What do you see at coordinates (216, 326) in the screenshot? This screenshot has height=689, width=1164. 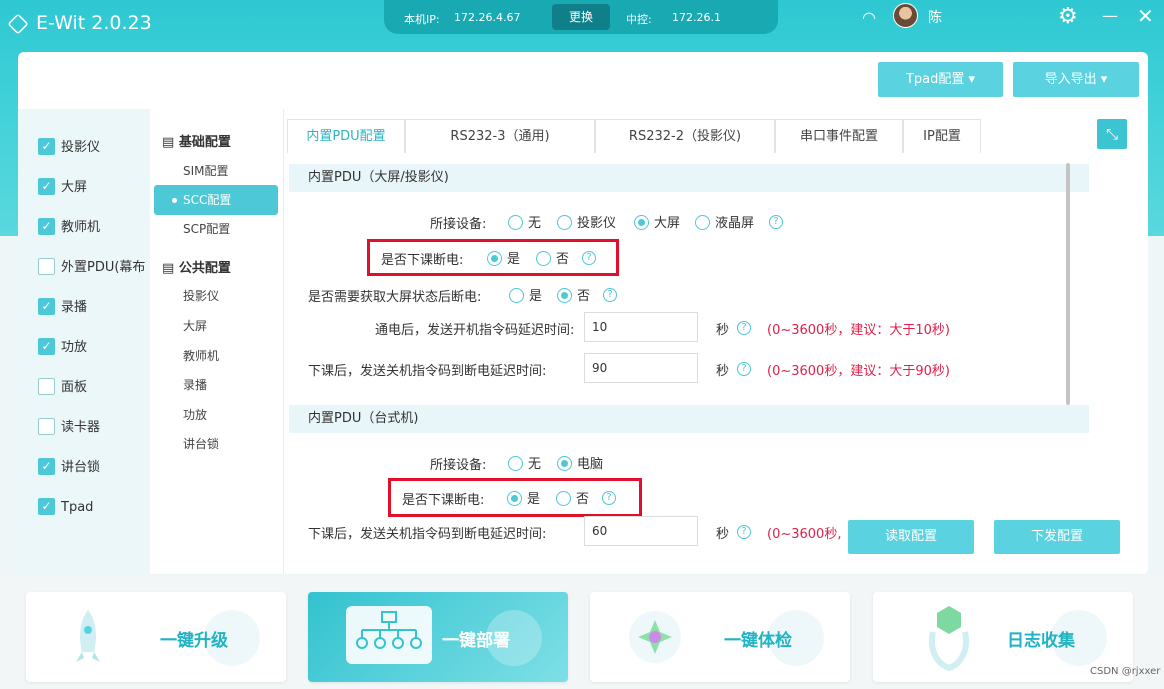 I see `nav-item-screen: 大屏` at bounding box center [216, 326].